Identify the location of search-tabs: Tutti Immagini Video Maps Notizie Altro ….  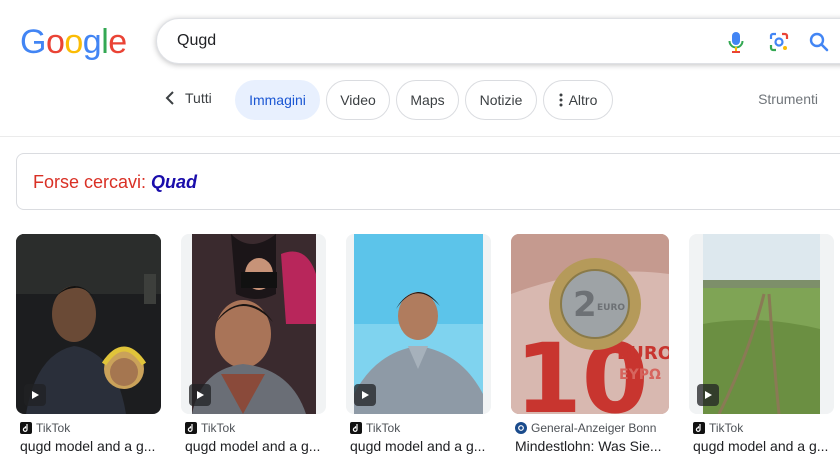
(420, 100).